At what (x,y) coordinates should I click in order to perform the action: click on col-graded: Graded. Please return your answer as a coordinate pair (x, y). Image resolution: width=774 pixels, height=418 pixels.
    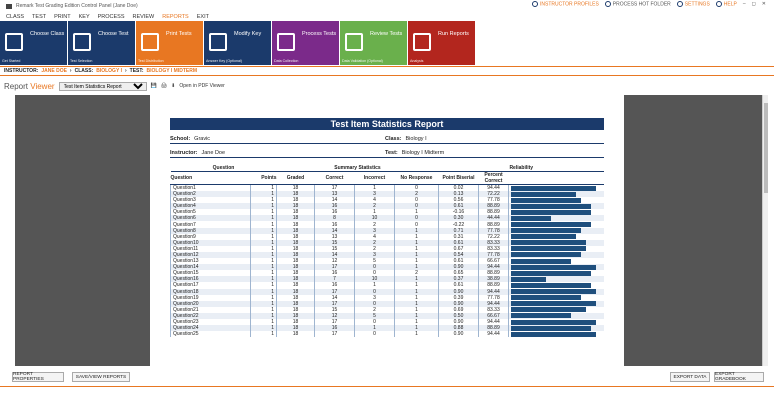
    Looking at the image, I should click on (295, 178).